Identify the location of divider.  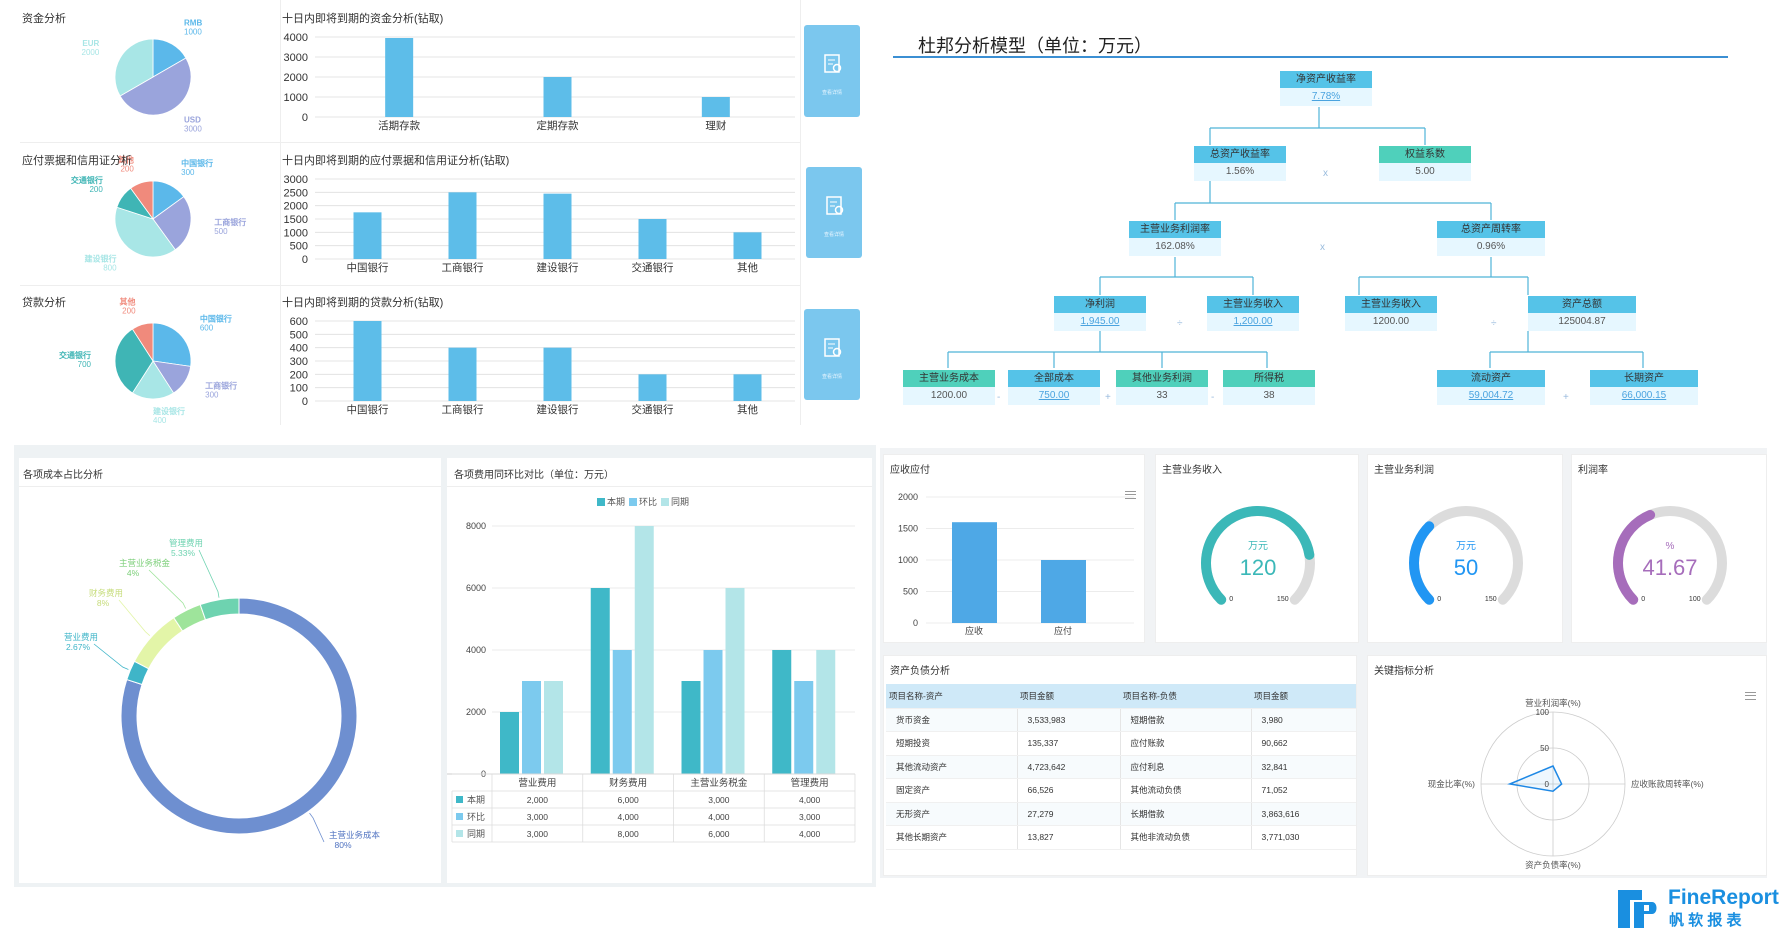
(230, 486).